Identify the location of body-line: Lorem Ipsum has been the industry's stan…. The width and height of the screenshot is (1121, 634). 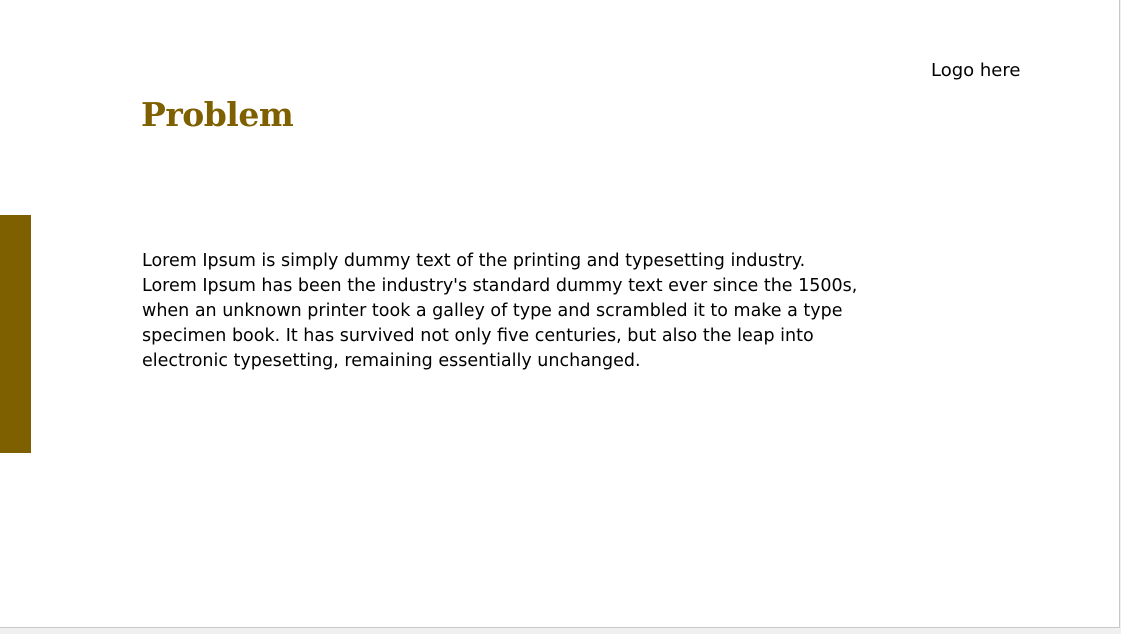
(500, 286).